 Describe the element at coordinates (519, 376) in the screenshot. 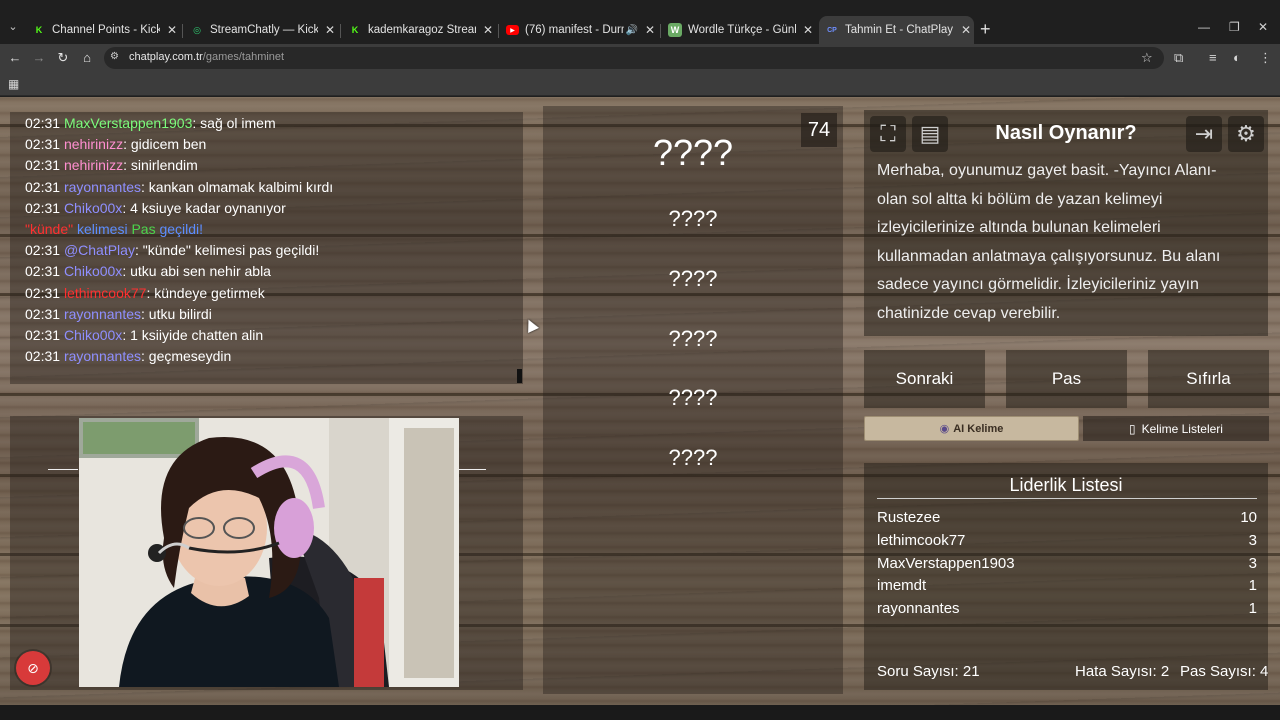

I see `chat-scrollbar` at that location.